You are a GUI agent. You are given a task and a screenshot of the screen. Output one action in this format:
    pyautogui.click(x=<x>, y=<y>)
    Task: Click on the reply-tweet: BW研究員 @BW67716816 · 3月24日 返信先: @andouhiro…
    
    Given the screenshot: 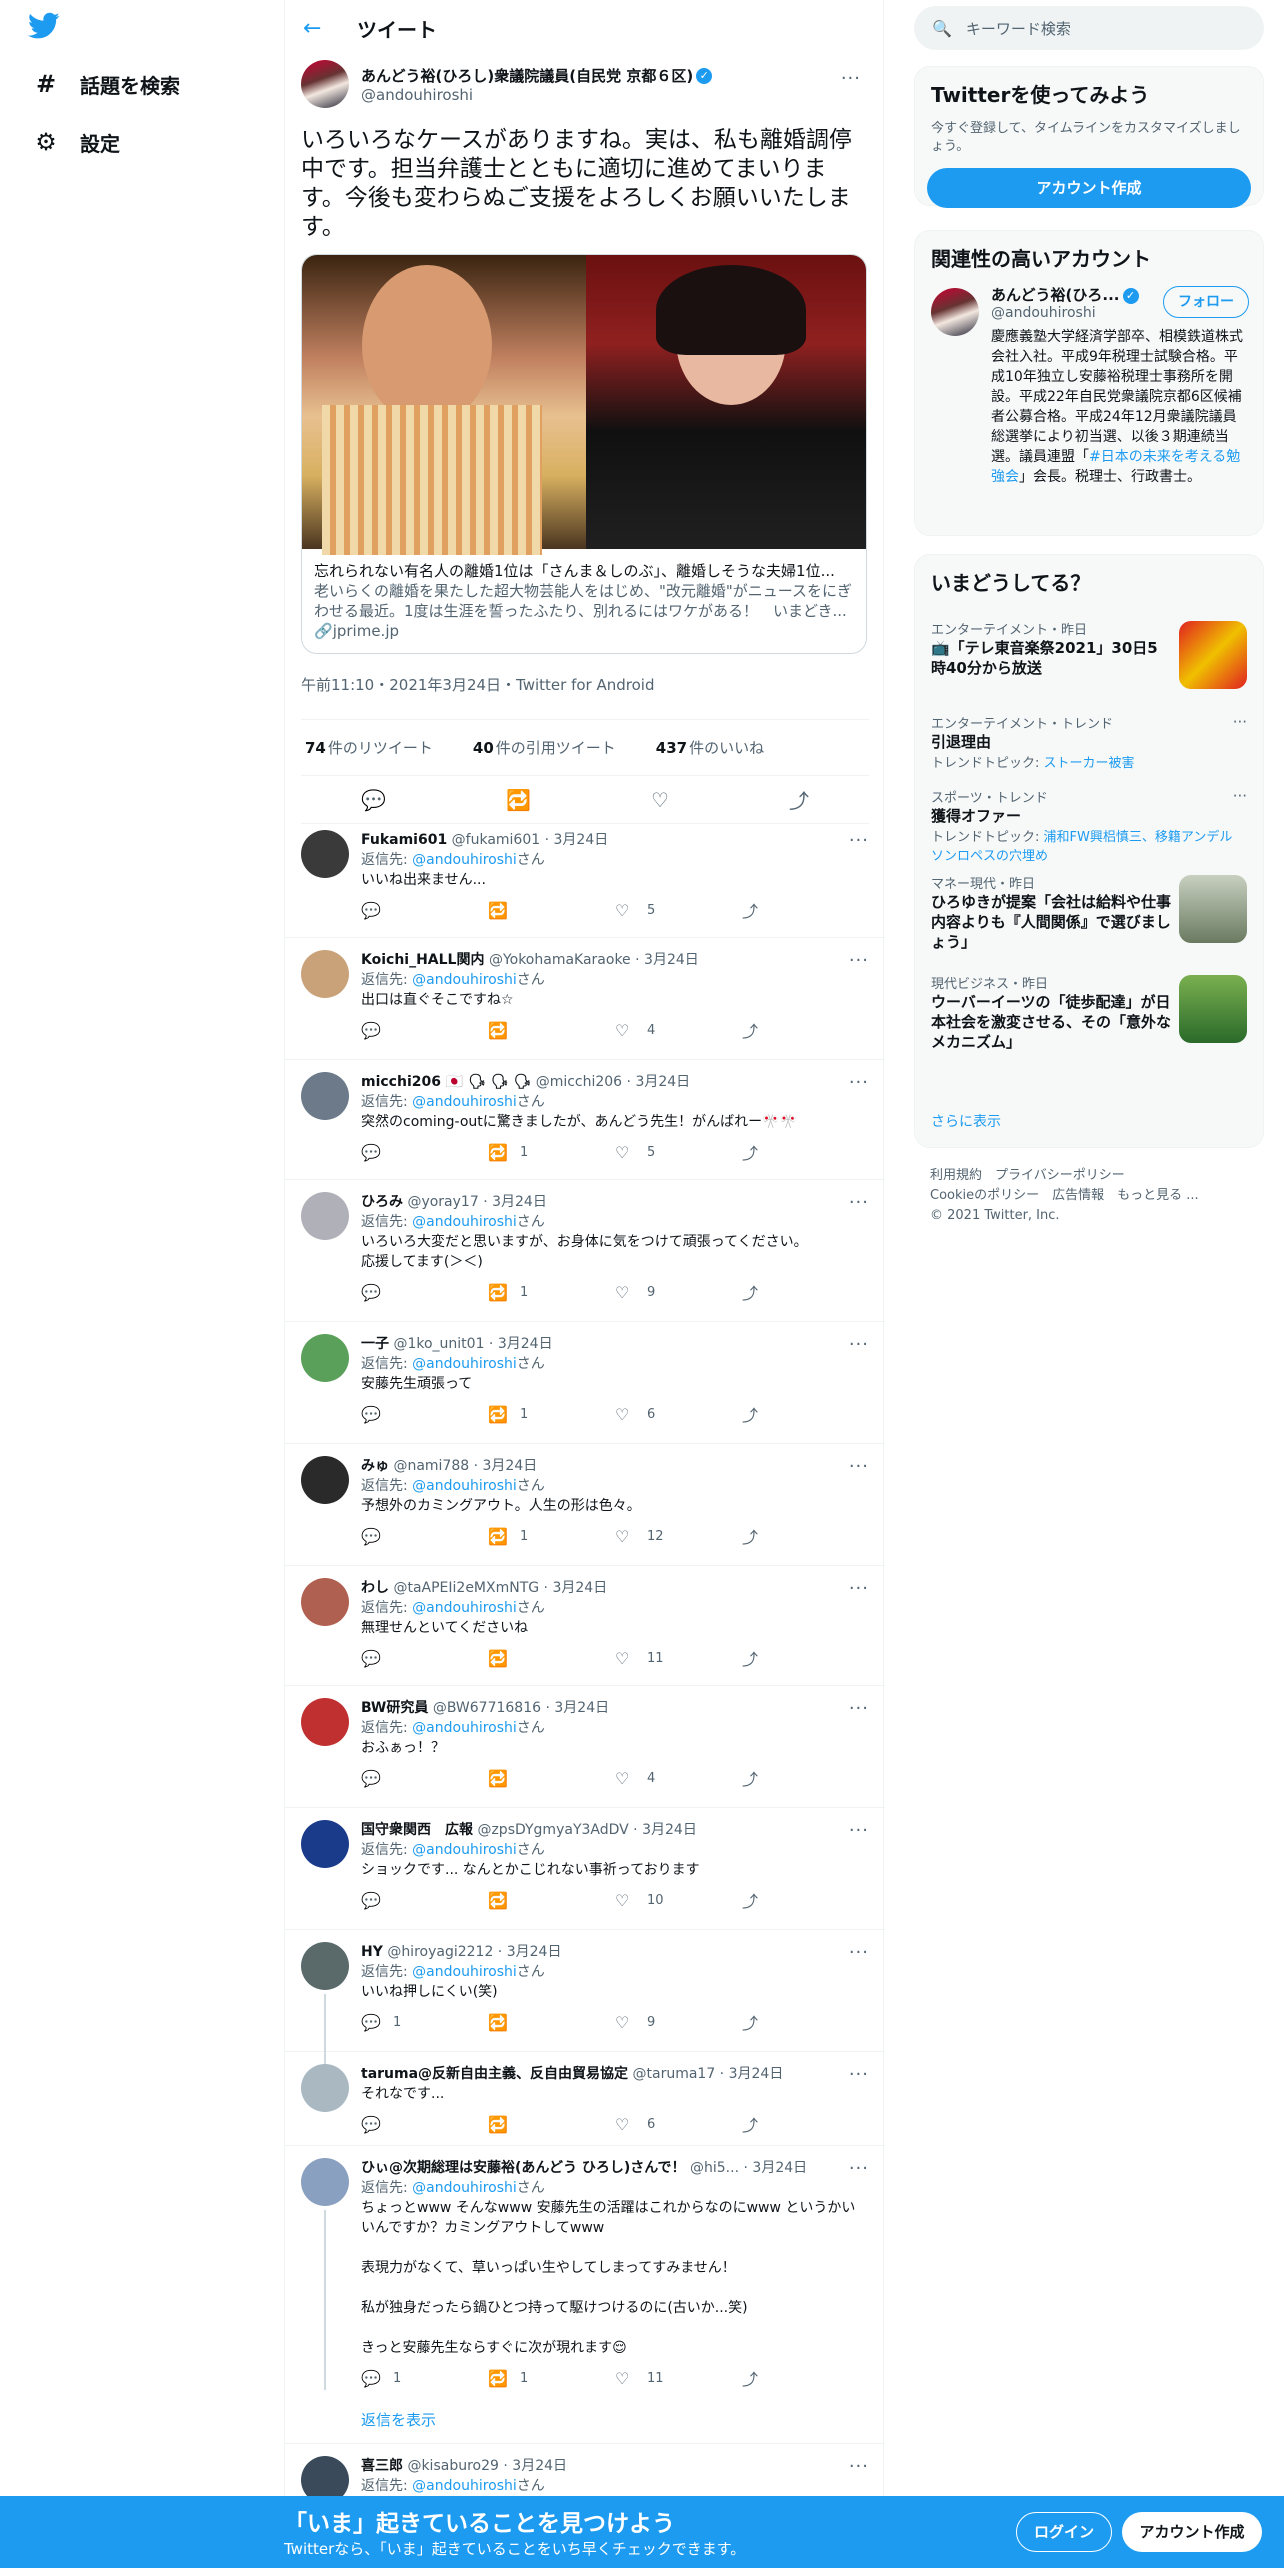 What is the action you would take?
    pyautogui.click(x=585, y=1747)
    